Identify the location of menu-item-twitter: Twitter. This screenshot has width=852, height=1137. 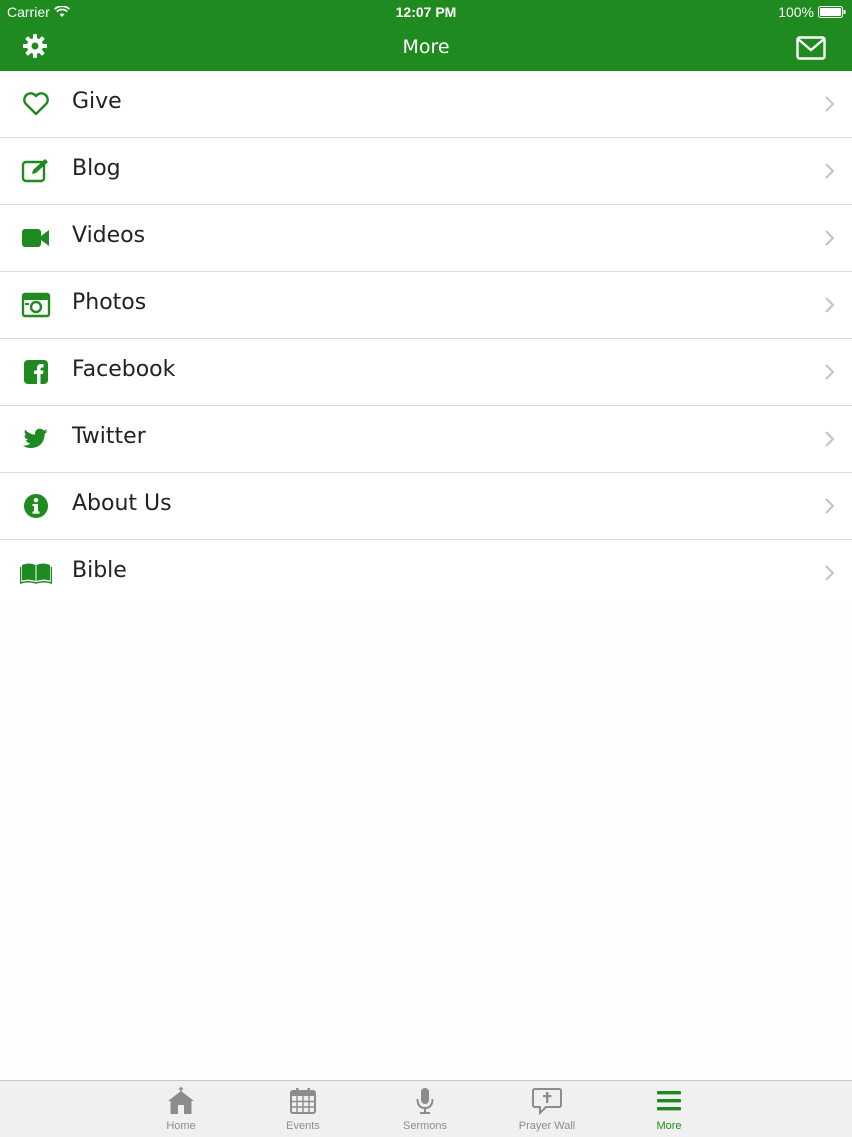
(426, 439).